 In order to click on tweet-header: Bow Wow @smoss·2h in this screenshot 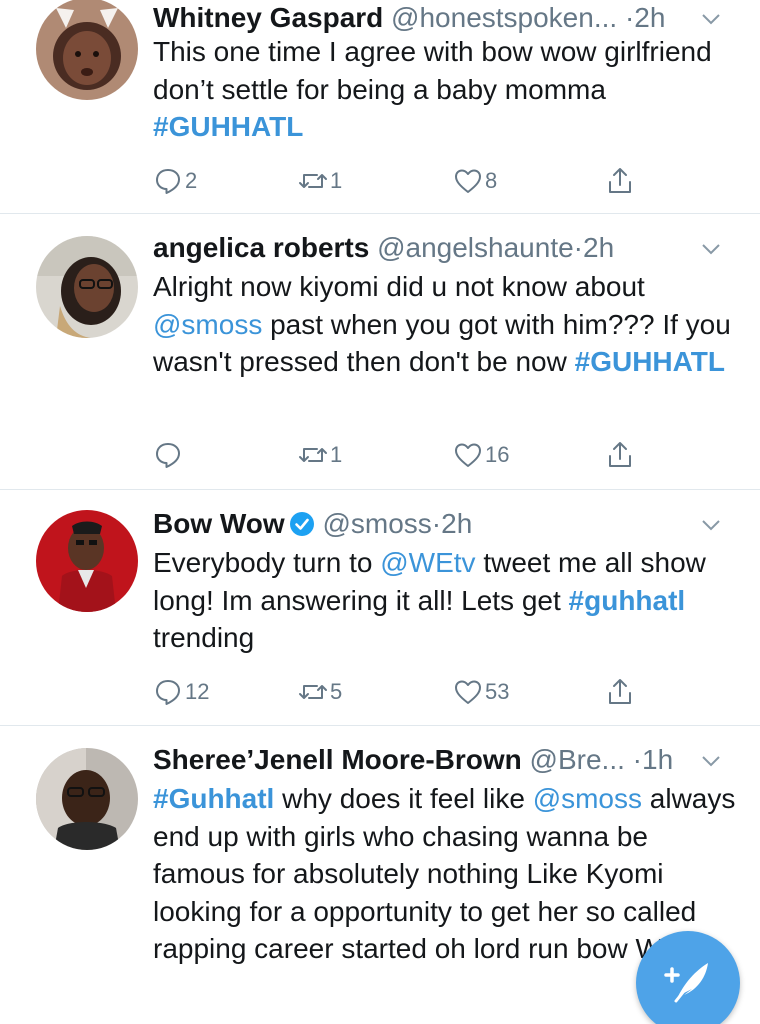, I will do `click(446, 524)`.